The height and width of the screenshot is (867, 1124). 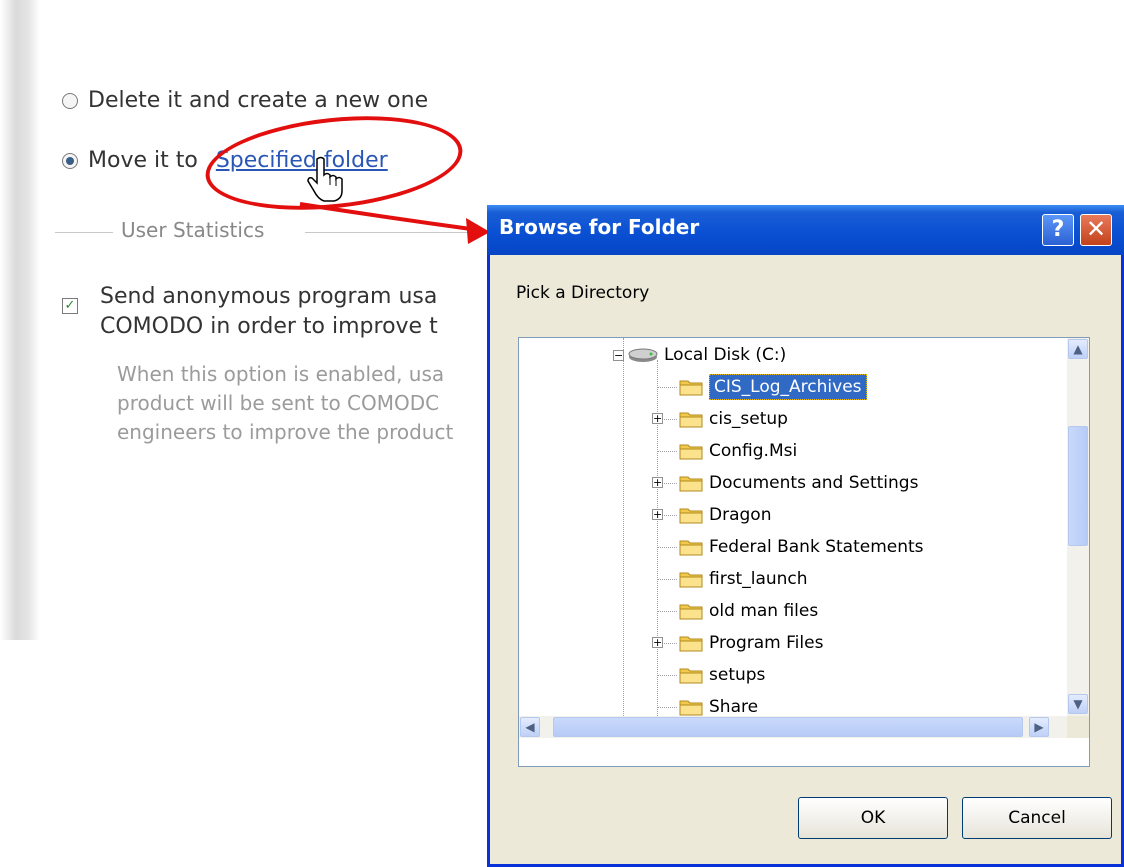 What do you see at coordinates (873, 818) in the screenshot?
I see `ok-button: OK` at bounding box center [873, 818].